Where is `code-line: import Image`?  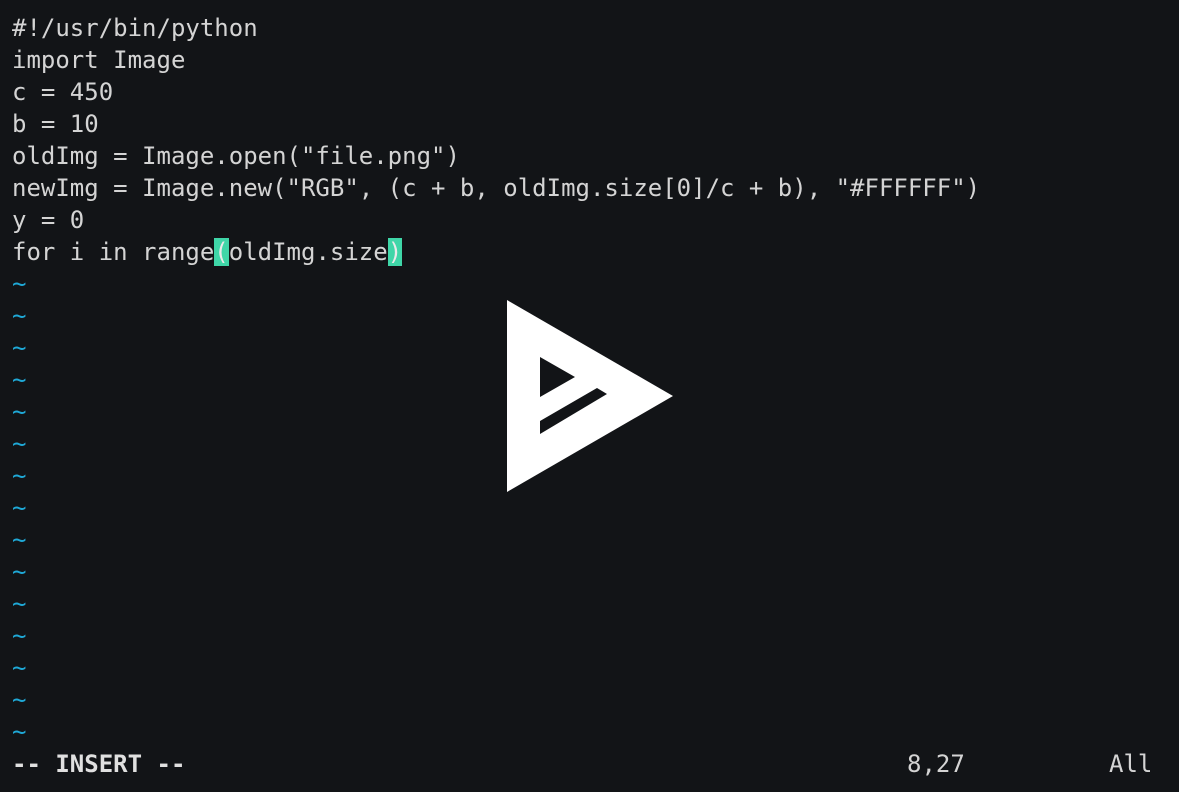 code-line: import Image is located at coordinates (99, 60).